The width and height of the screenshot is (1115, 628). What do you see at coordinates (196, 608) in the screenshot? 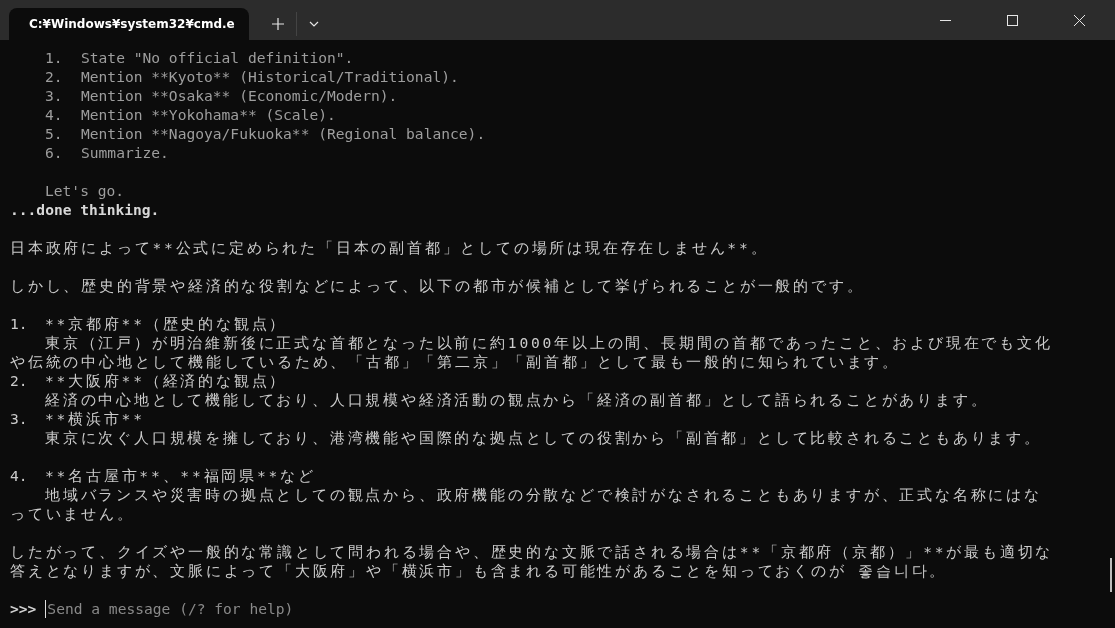
I see `message-input: Send a message (/? for help)` at bounding box center [196, 608].